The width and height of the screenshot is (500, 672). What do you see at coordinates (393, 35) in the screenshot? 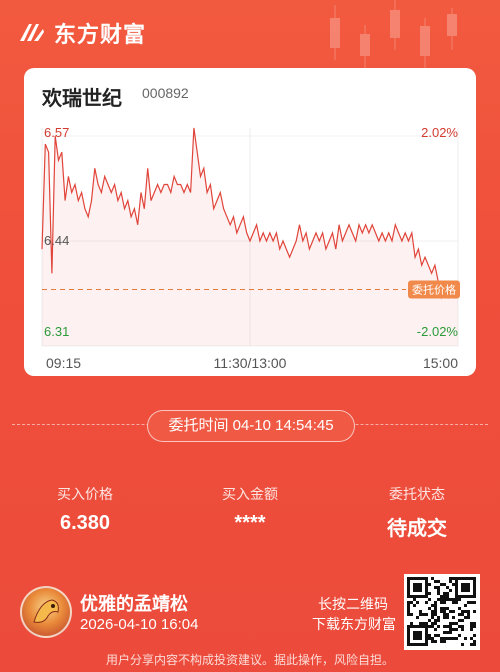
I see `decorative-candles` at bounding box center [393, 35].